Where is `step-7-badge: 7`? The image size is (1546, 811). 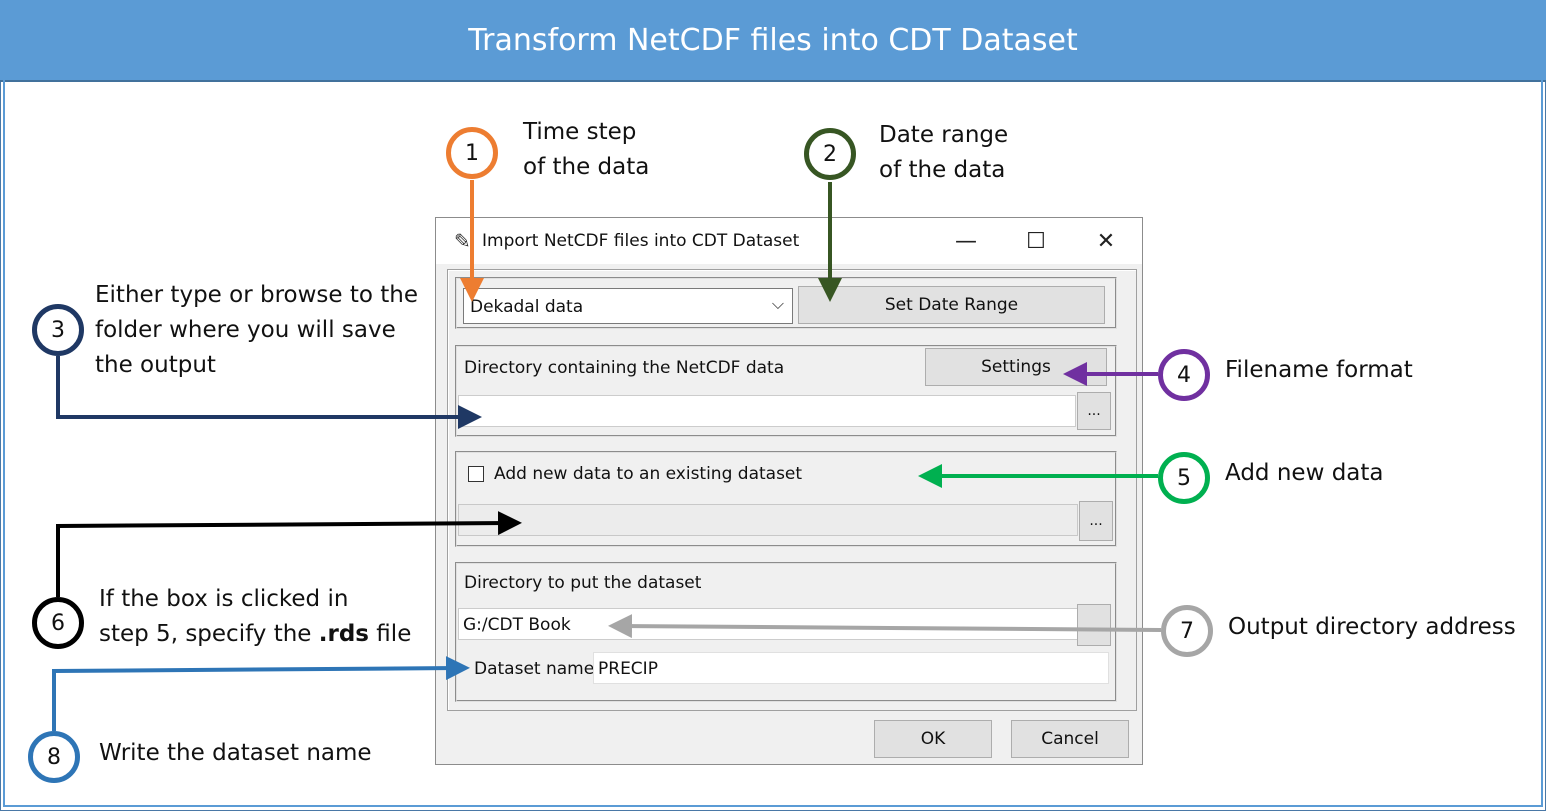
step-7-badge: 7 is located at coordinates (1187, 631).